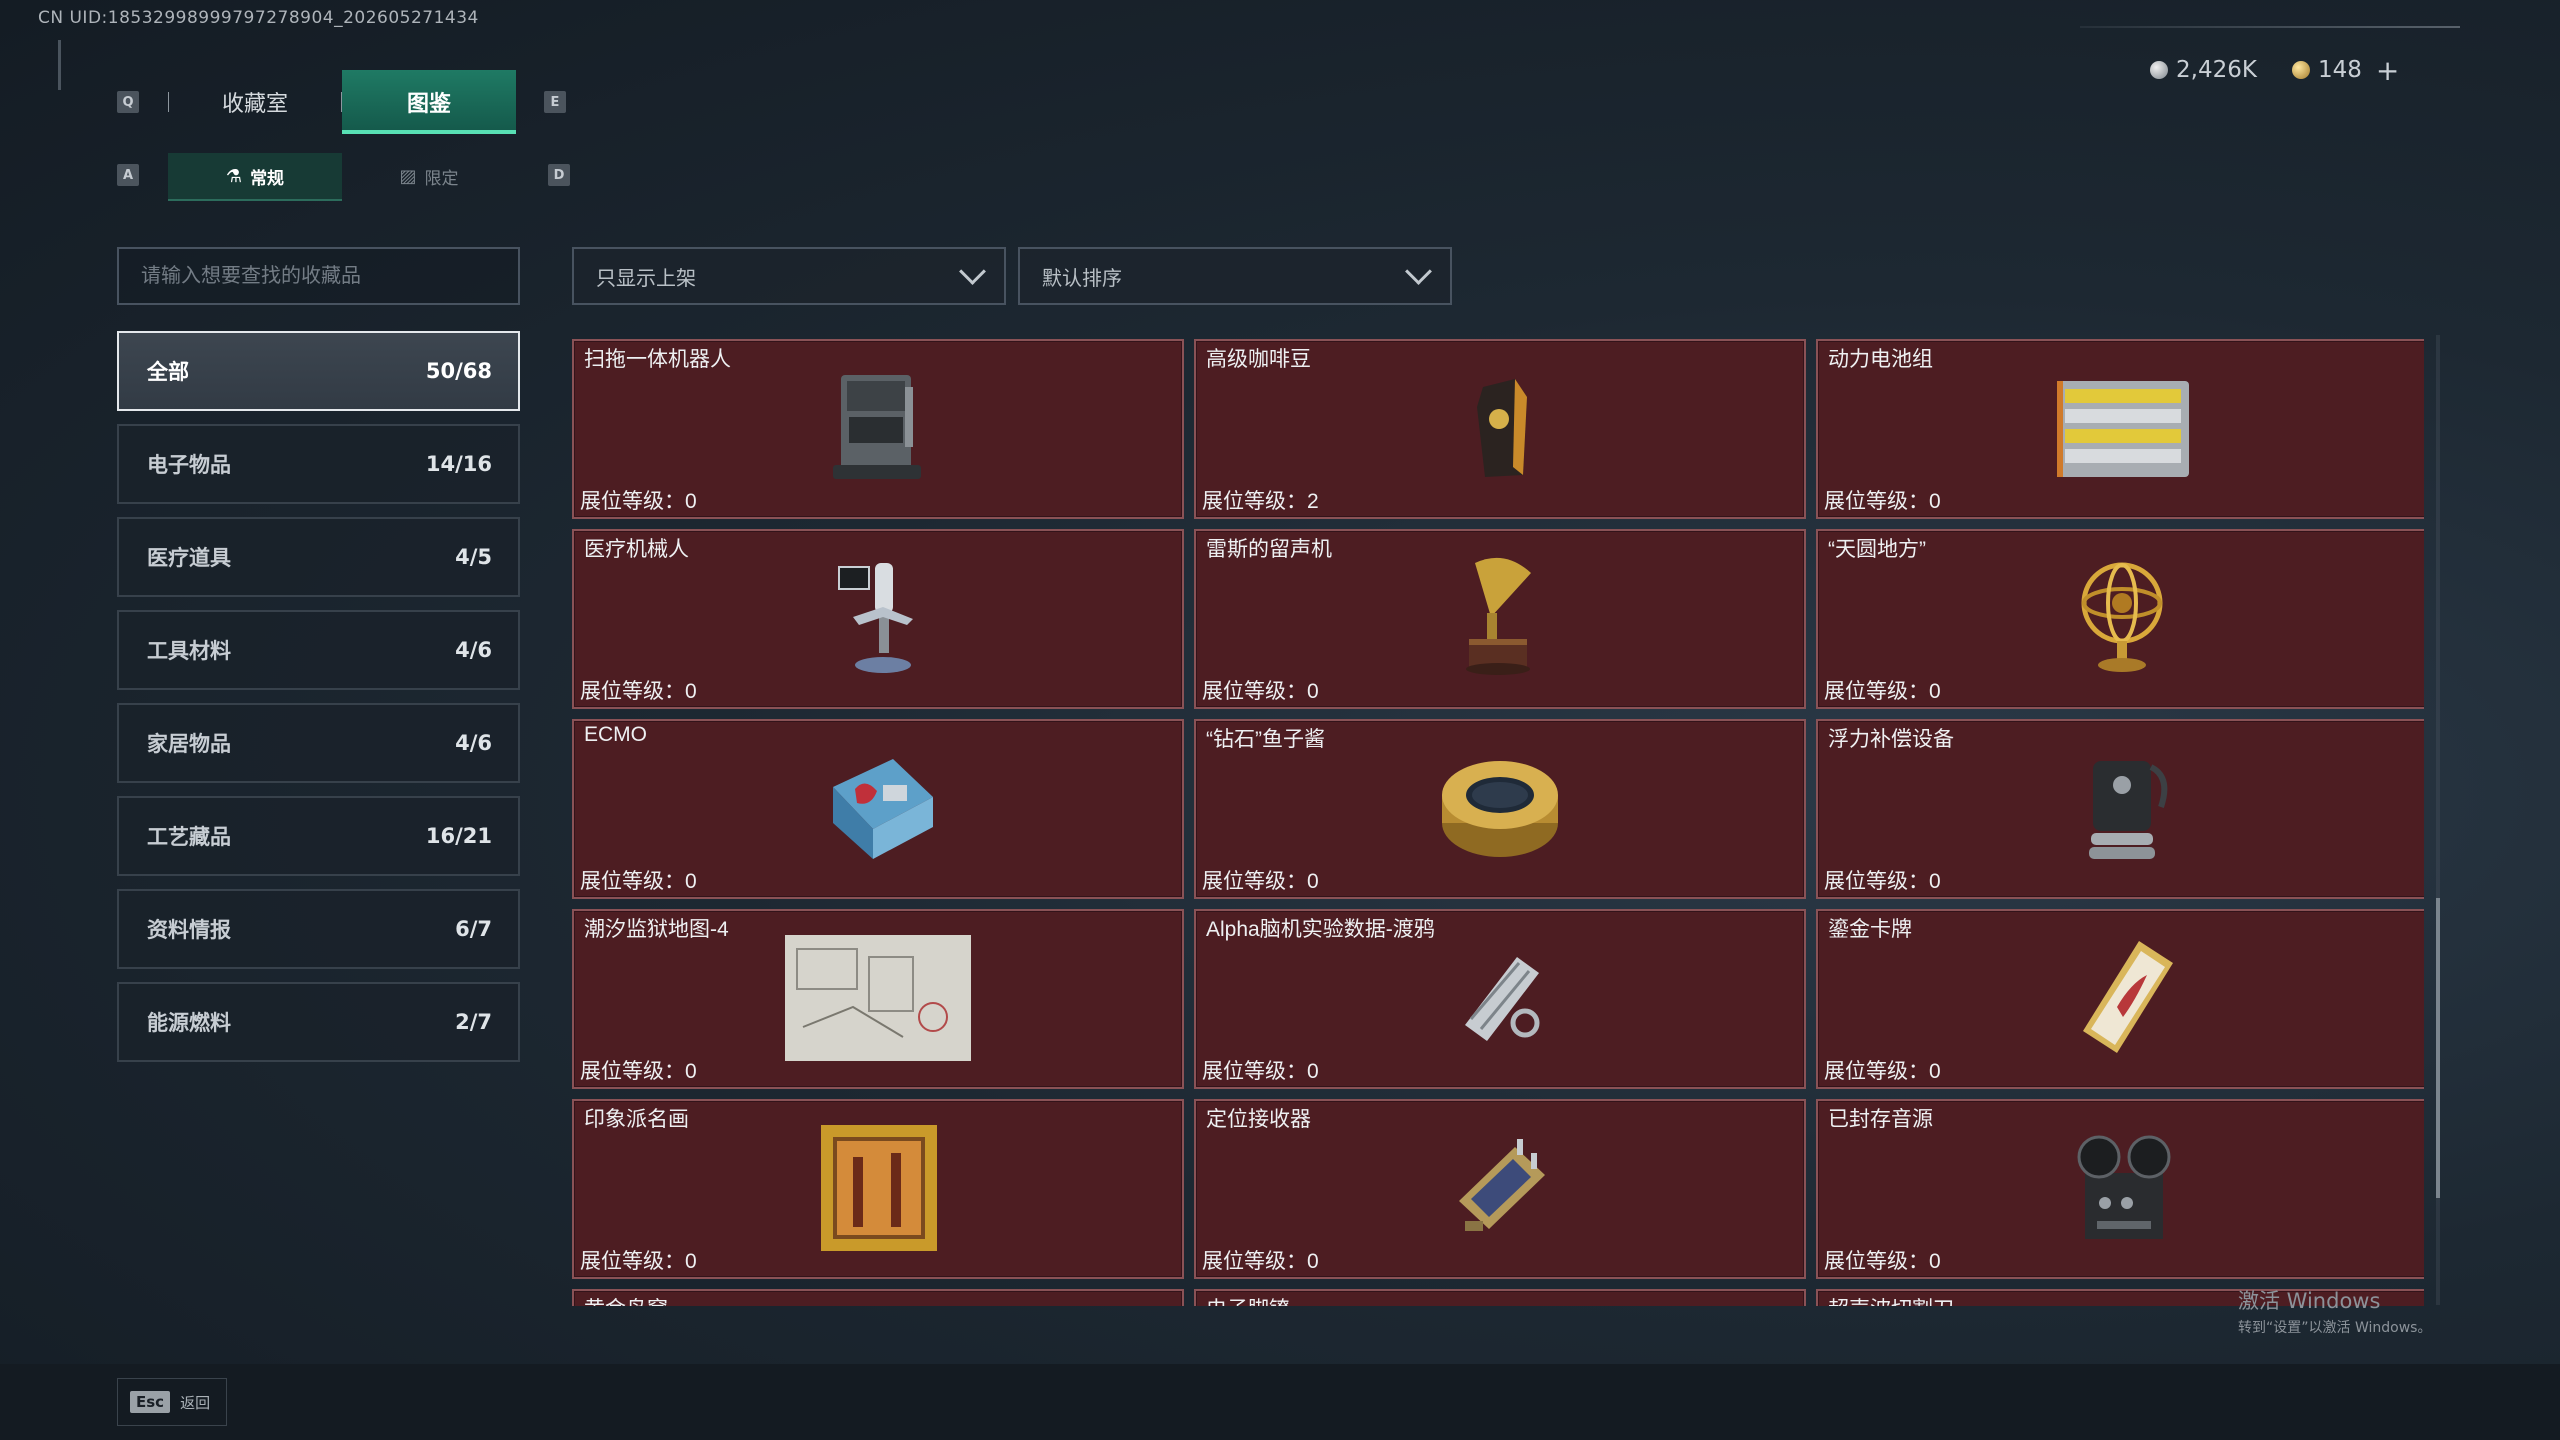 This screenshot has height=1440, width=2560. I want to click on category-electronics: 电子物品 14/16, so click(318, 464).